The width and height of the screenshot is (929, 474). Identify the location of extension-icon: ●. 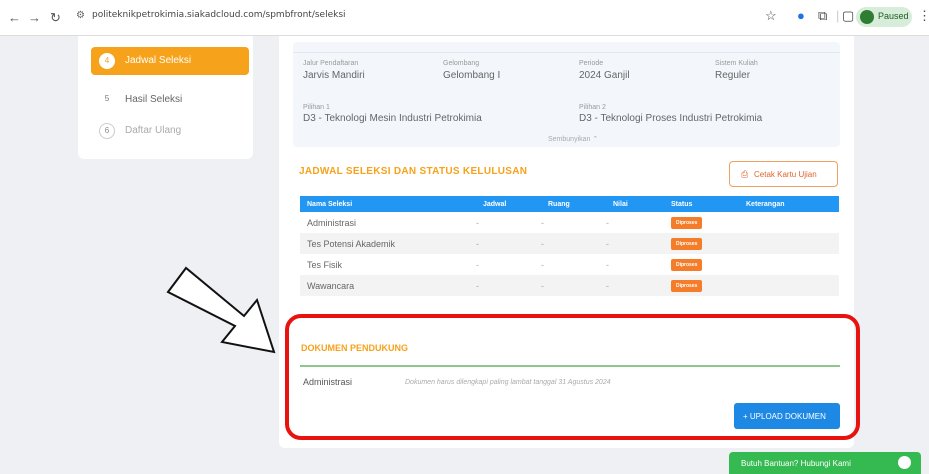
(801, 15).